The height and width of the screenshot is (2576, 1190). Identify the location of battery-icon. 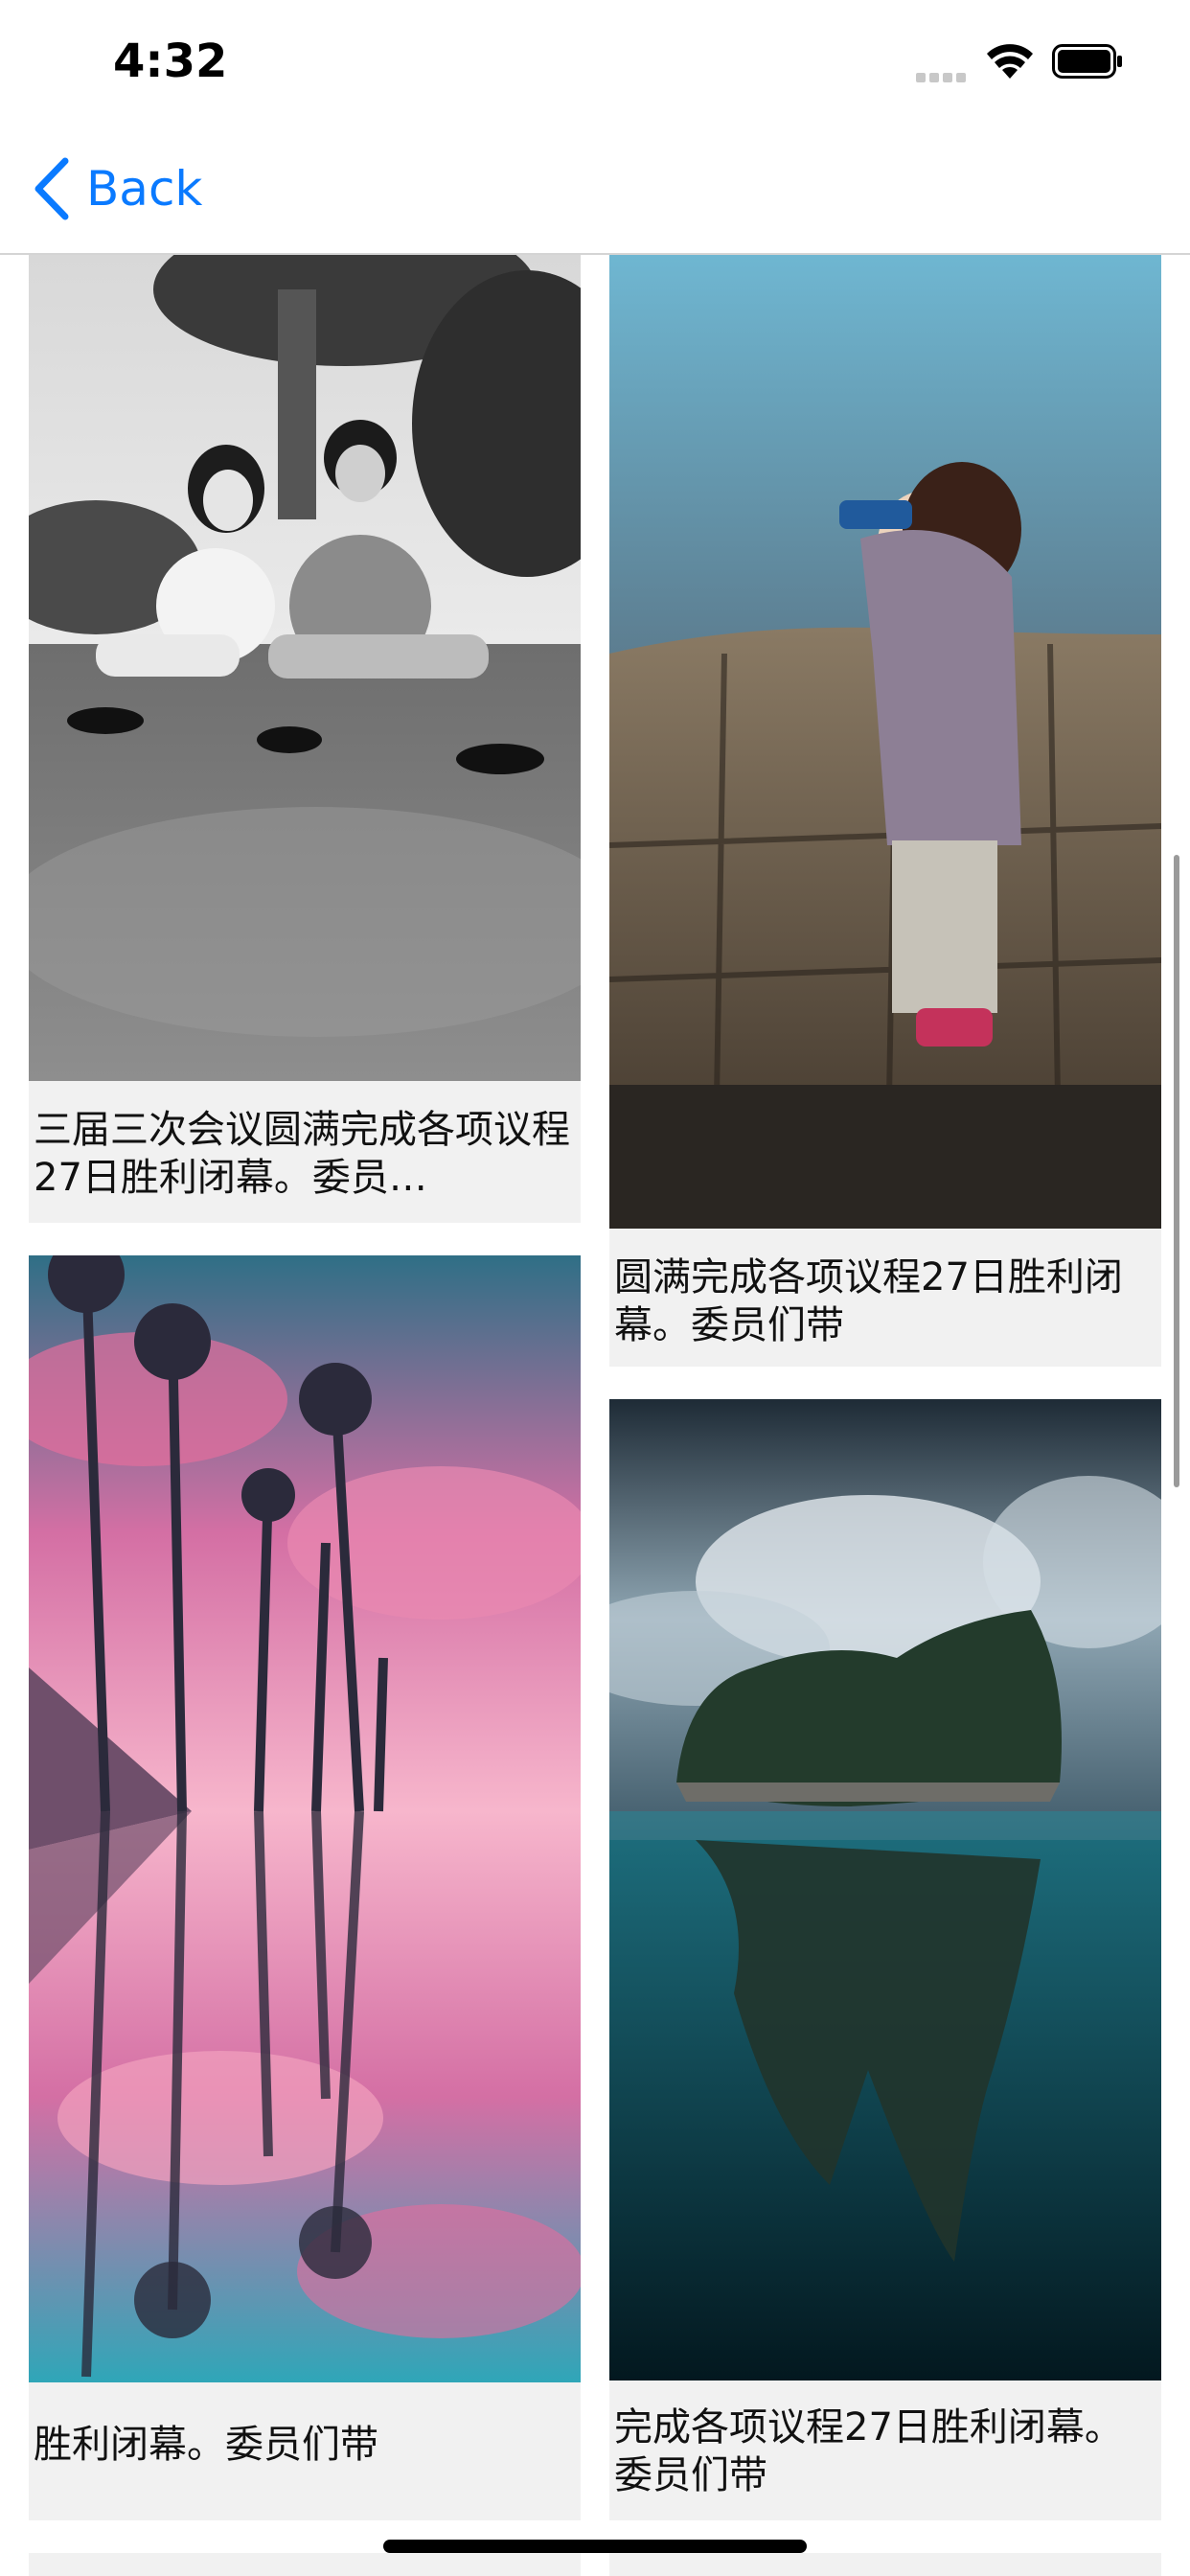
(1087, 62).